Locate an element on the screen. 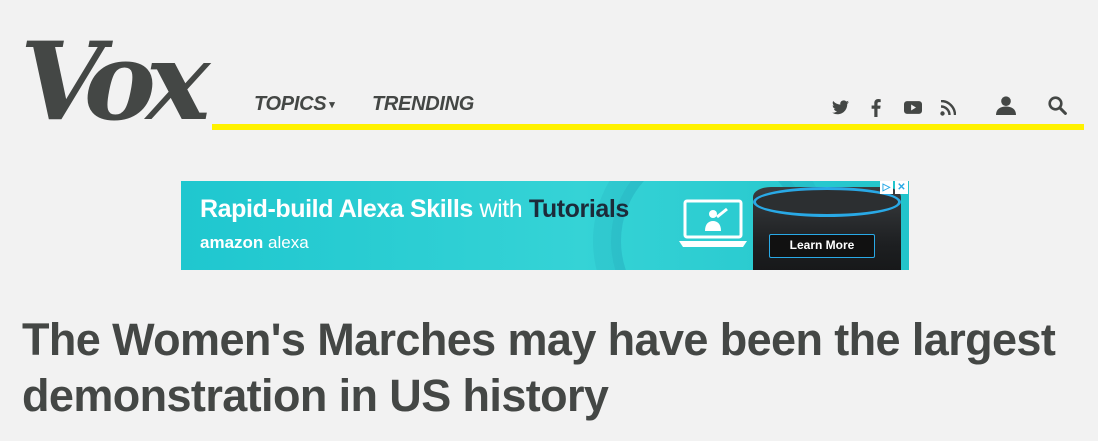 The image size is (1098, 441). ad-learn-more-button: Learn More is located at coordinates (822, 246).